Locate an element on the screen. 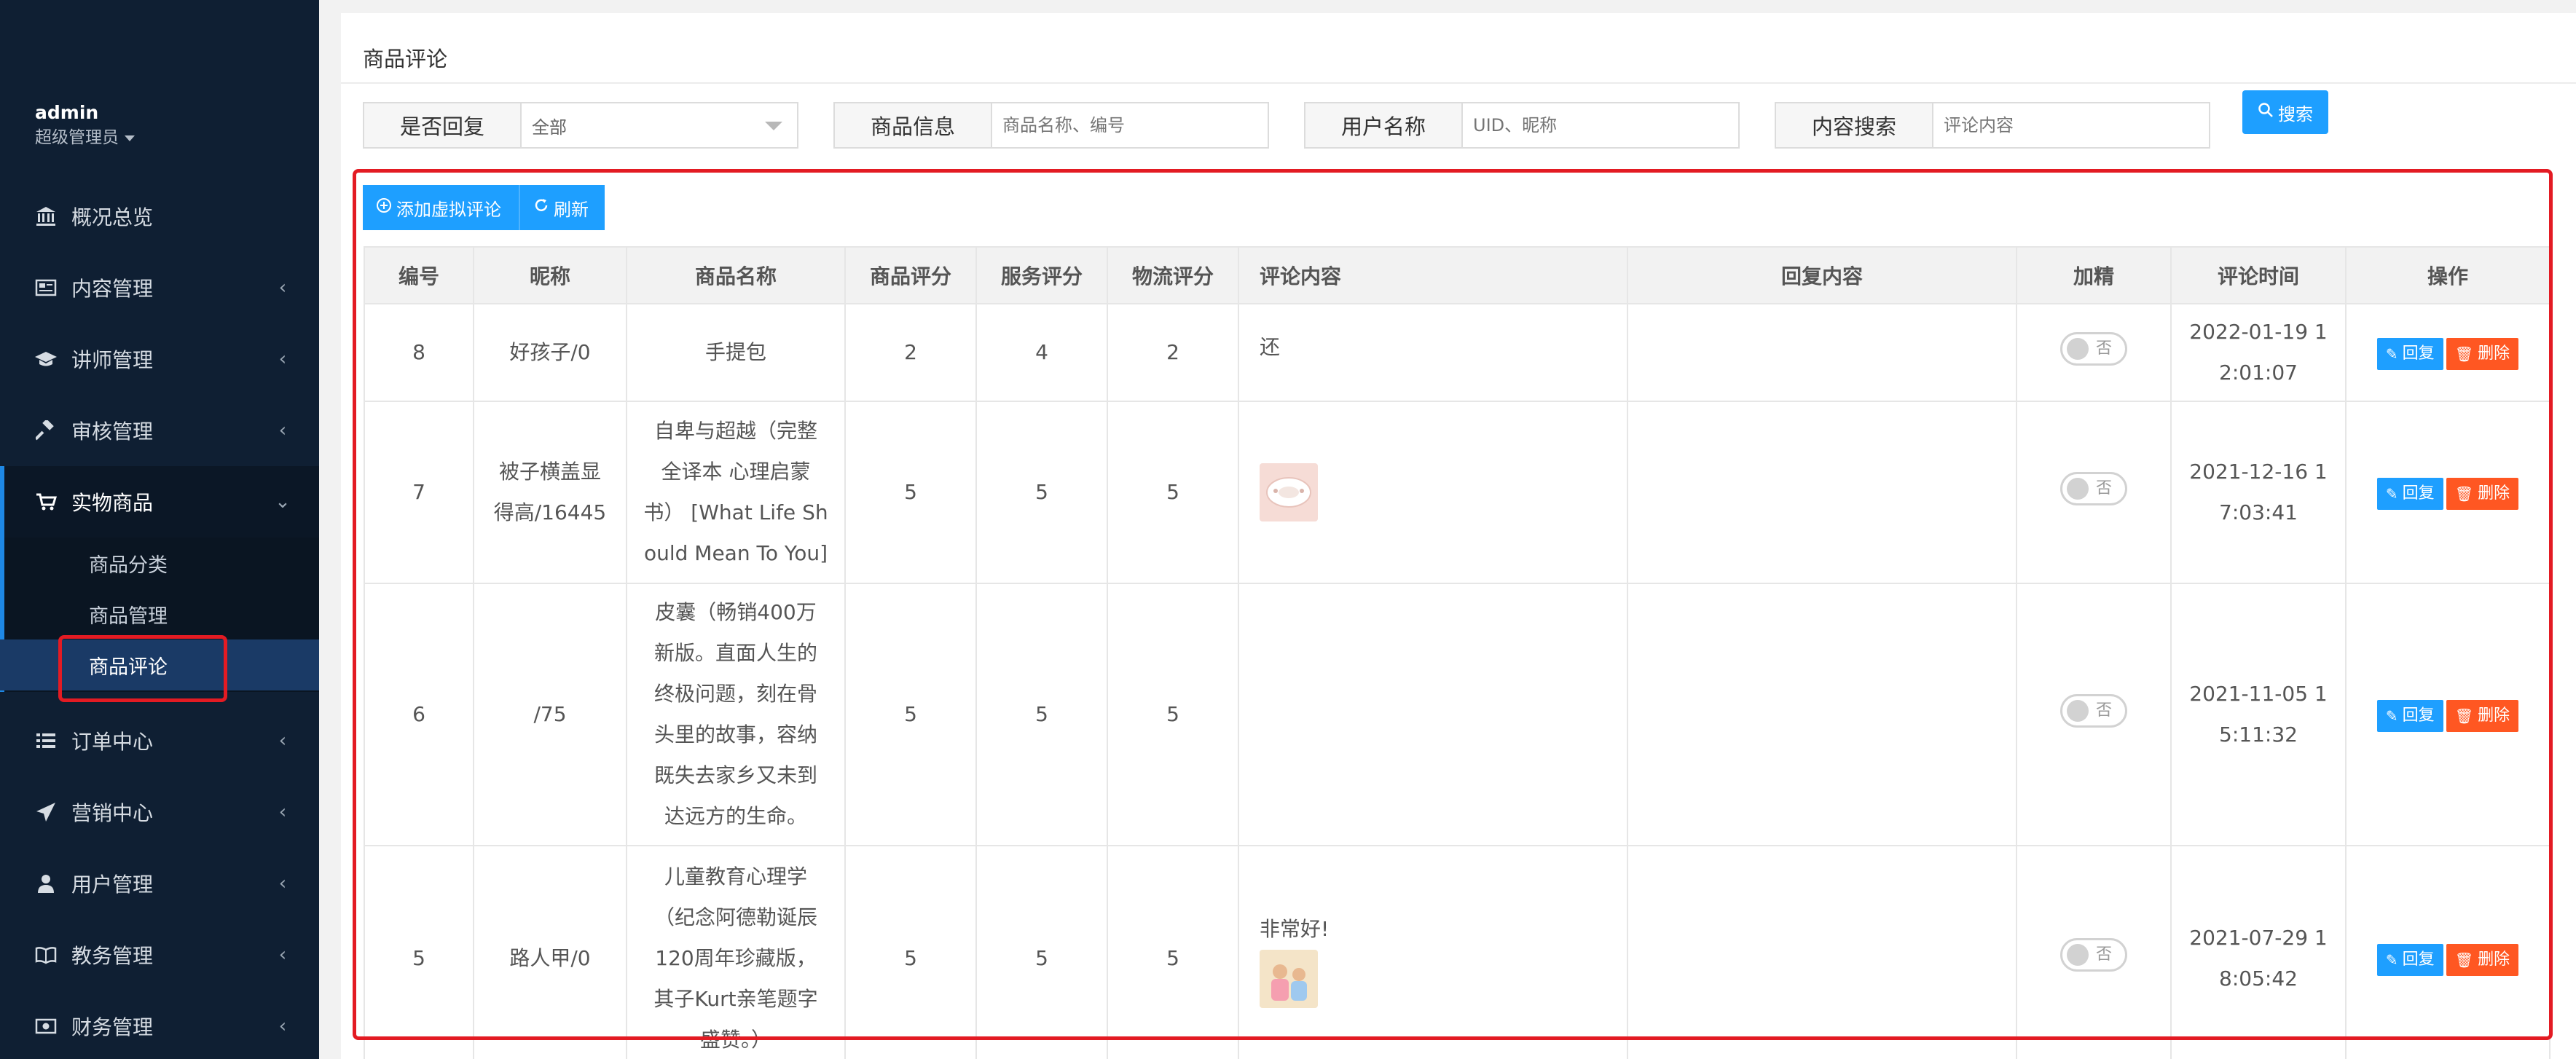 This screenshot has width=2576, height=1059. sidebar-item-label: 营销中心 is located at coordinates (112, 813).